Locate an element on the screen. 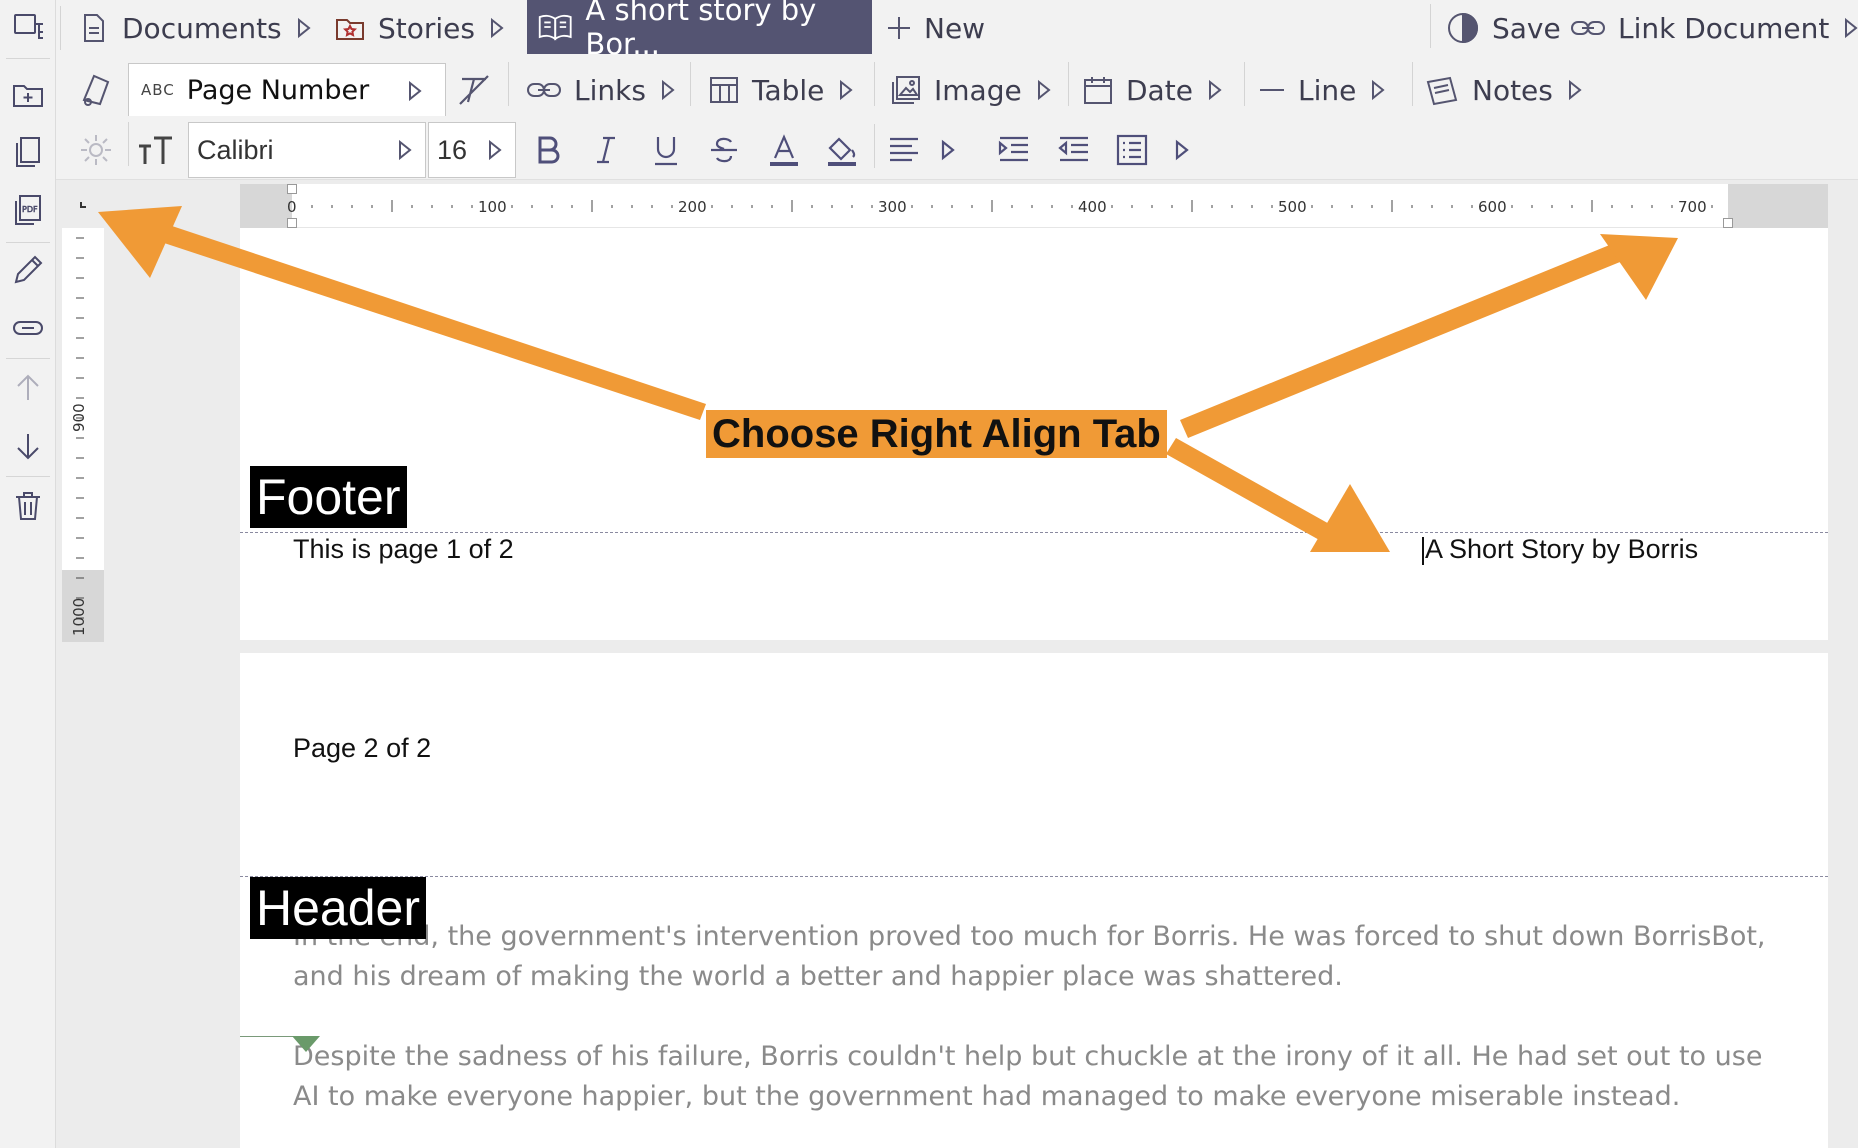  font-color-button is located at coordinates (784, 150).